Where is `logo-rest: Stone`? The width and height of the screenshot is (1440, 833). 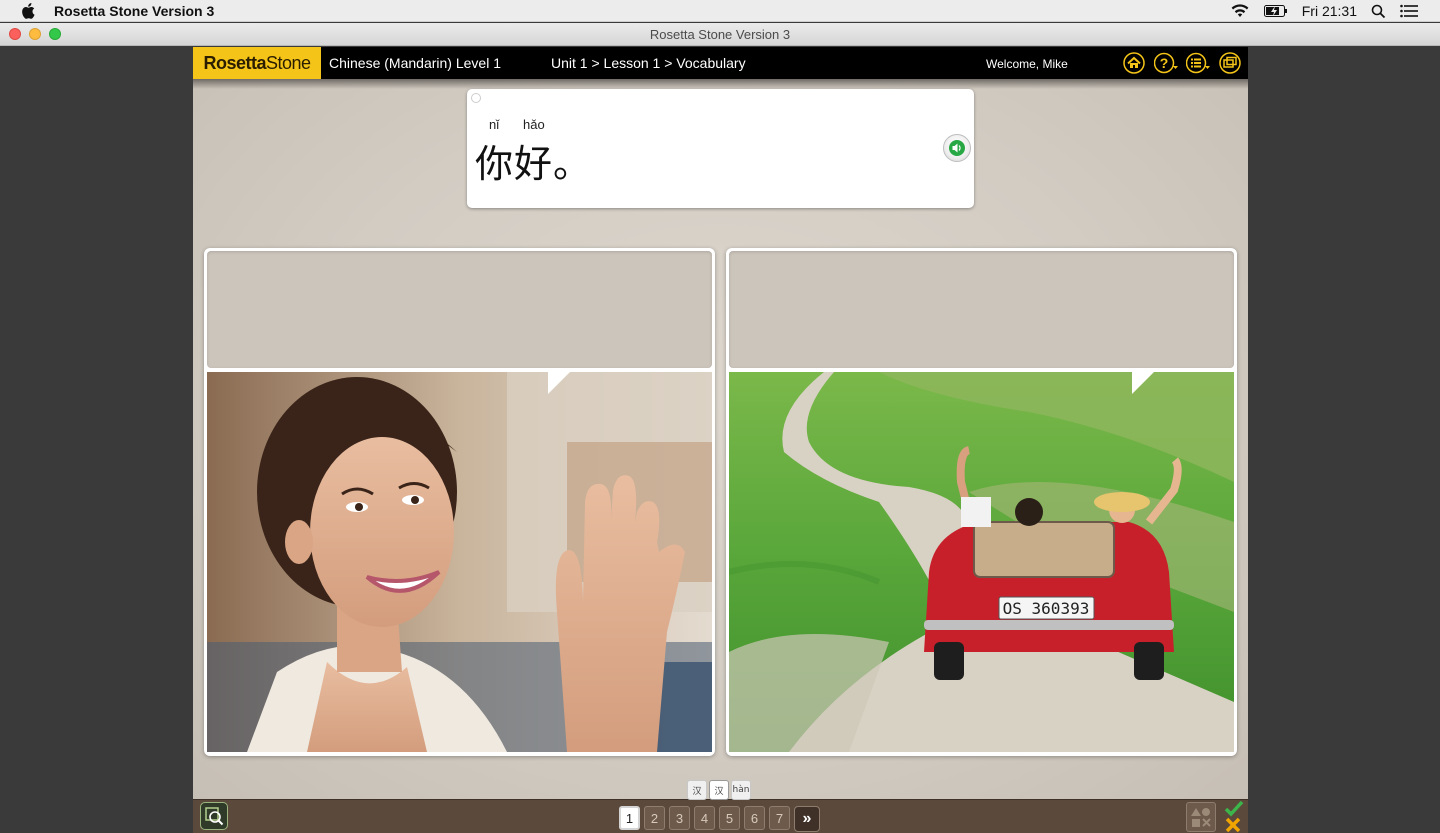 logo-rest: Stone is located at coordinates (288, 62).